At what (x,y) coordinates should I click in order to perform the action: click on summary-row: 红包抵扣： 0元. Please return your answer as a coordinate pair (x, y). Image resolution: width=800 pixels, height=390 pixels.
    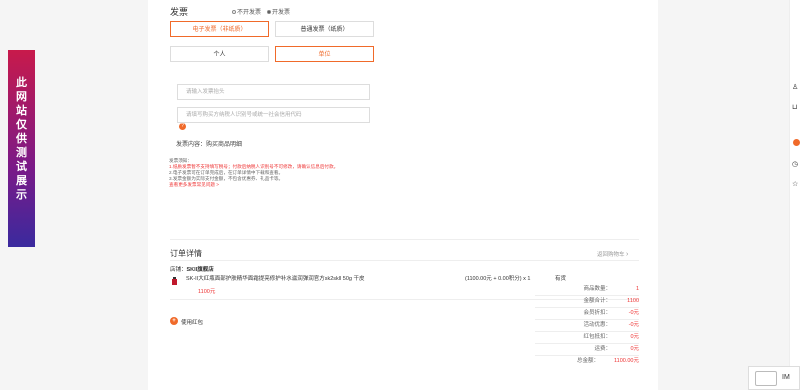
    Looking at the image, I should click on (603, 337).